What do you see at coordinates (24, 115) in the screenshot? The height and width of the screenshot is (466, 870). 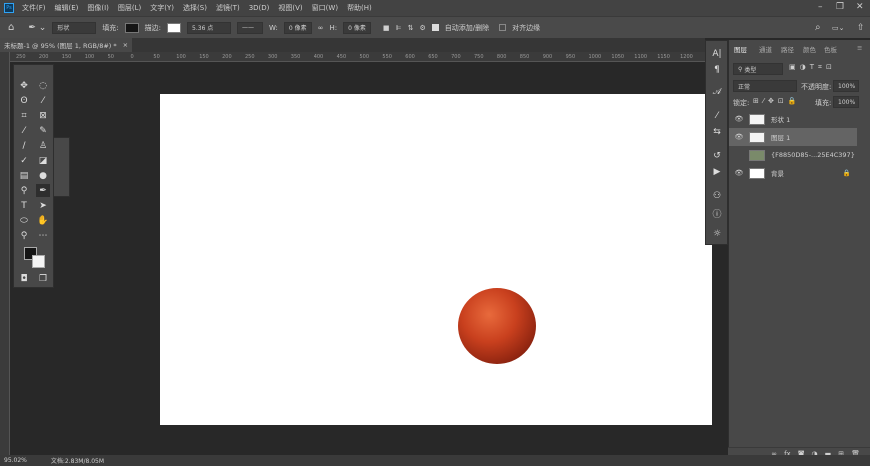 I see `crop-tool-icon: ⌗` at bounding box center [24, 115].